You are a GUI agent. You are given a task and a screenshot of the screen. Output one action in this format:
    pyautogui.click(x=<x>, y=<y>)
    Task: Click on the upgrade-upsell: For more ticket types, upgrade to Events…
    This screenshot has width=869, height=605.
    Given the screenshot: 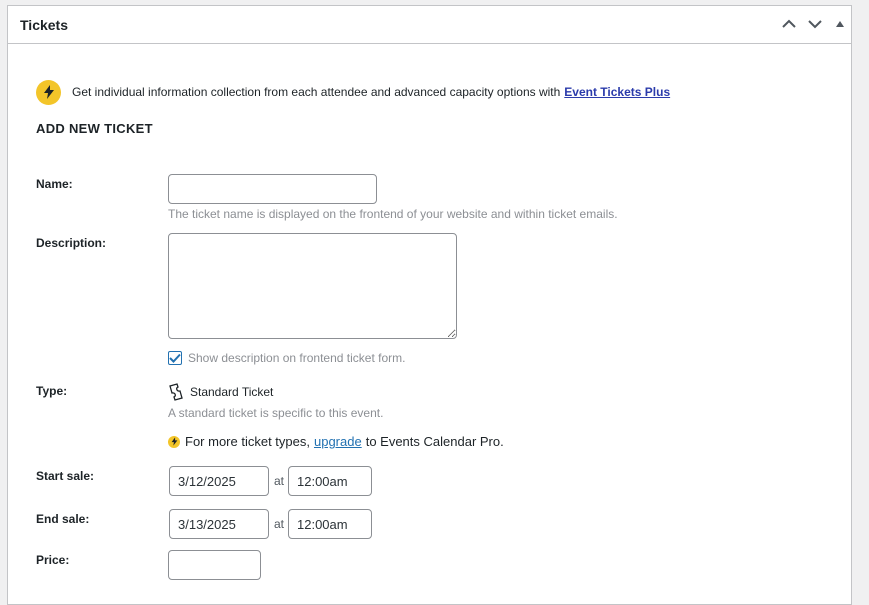 What is the action you would take?
    pyautogui.click(x=336, y=441)
    